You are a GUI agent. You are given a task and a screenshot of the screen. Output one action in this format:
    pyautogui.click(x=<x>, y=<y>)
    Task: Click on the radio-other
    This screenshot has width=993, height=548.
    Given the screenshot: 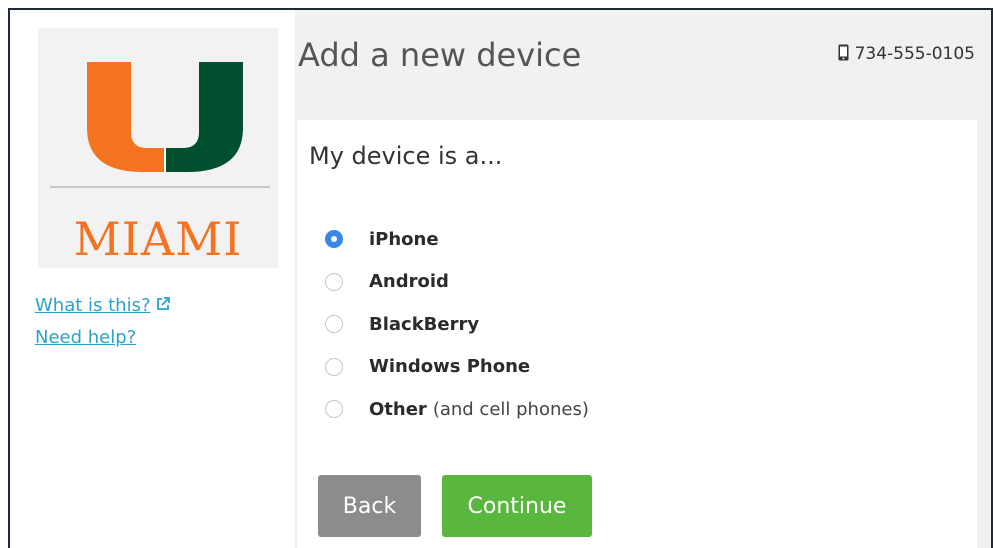 What is the action you would take?
    pyautogui.click(x=334, y=409)
    